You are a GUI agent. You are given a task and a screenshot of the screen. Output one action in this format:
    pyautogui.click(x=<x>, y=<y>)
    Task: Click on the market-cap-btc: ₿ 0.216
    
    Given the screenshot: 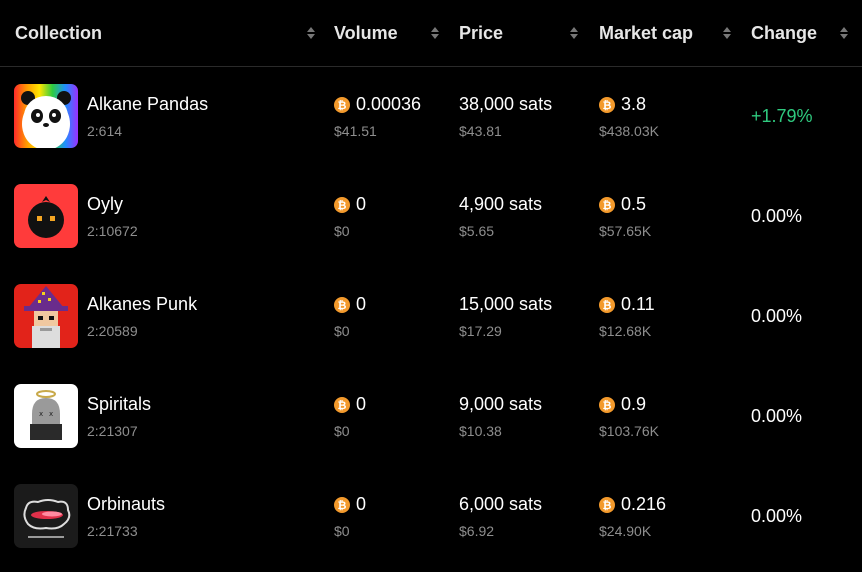 What is the action you would take?
    pyautogui.click(x=632, y=504)
    